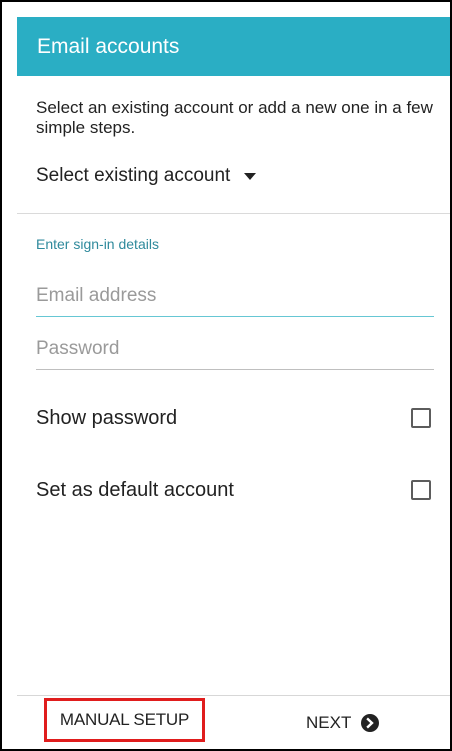  What do you see at coordinates (250, 176) in the screenshot?
I see `dropdown-arrow-icon` at bounding box center [250, 176].